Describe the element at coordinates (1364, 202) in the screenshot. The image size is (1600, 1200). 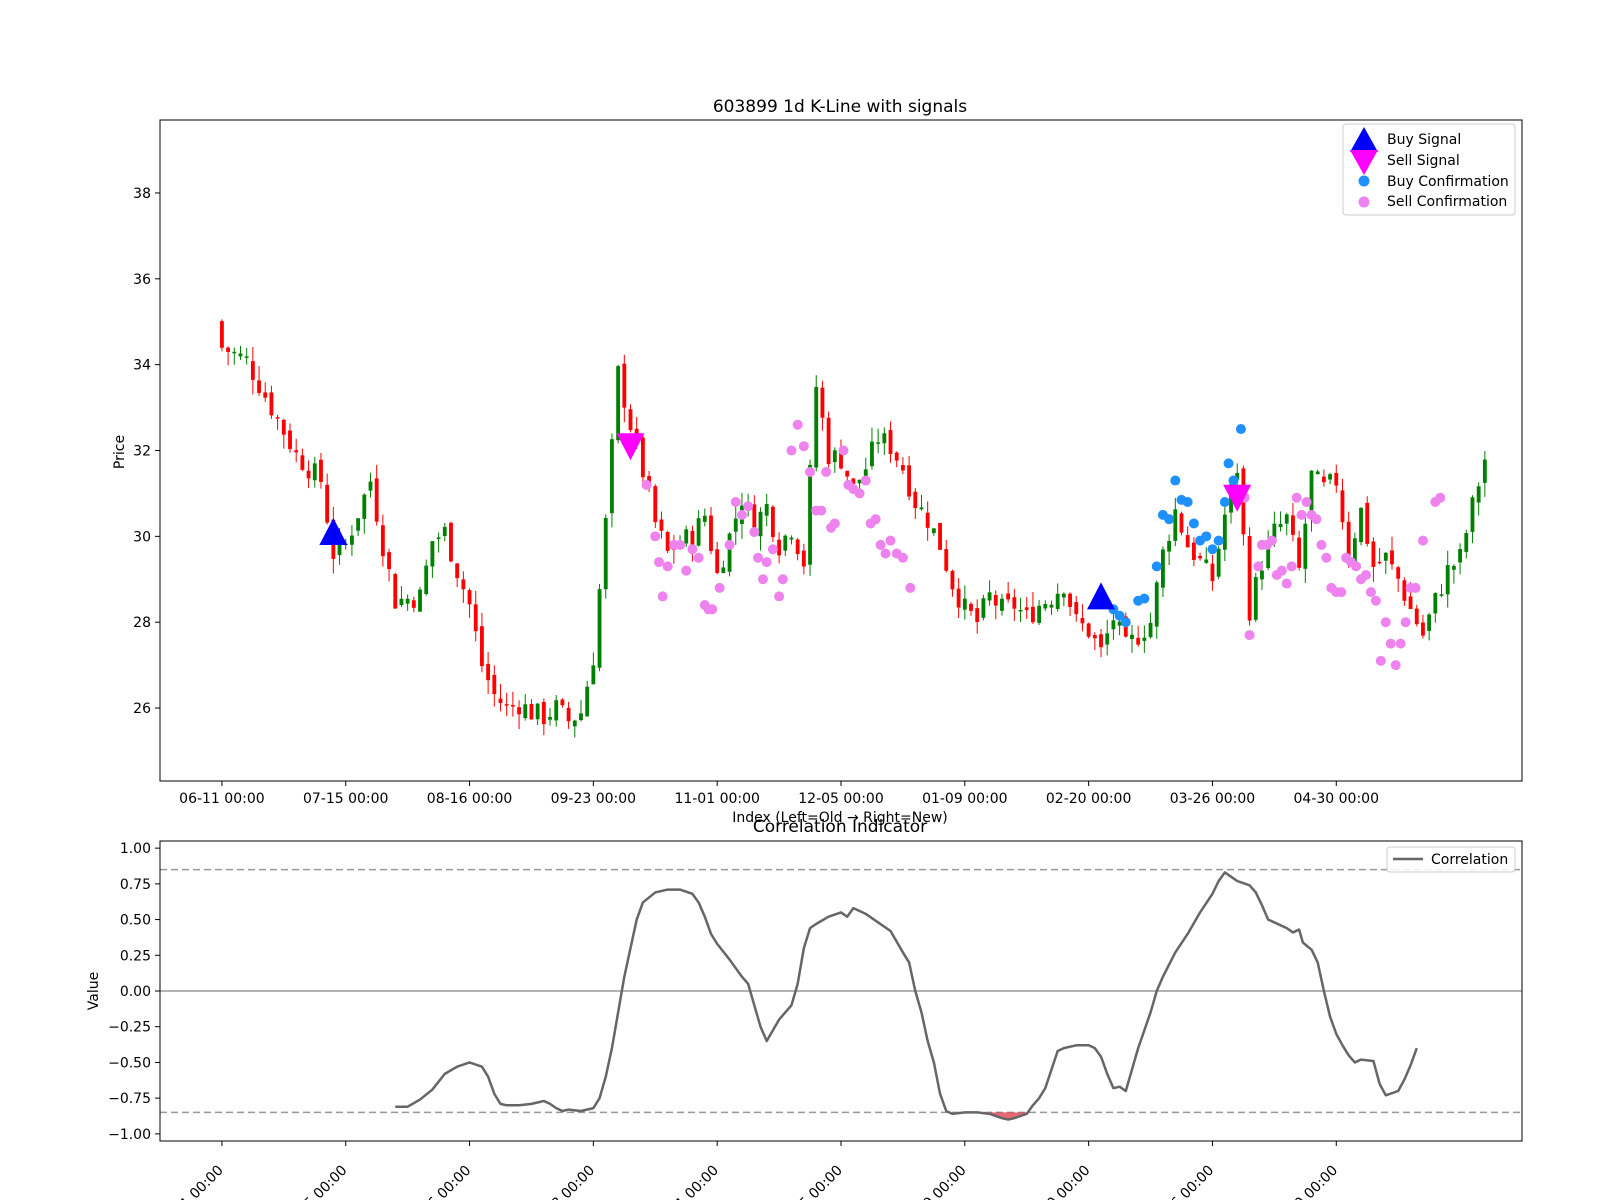
I see `sell-confirmation-legend-icon` at that location.